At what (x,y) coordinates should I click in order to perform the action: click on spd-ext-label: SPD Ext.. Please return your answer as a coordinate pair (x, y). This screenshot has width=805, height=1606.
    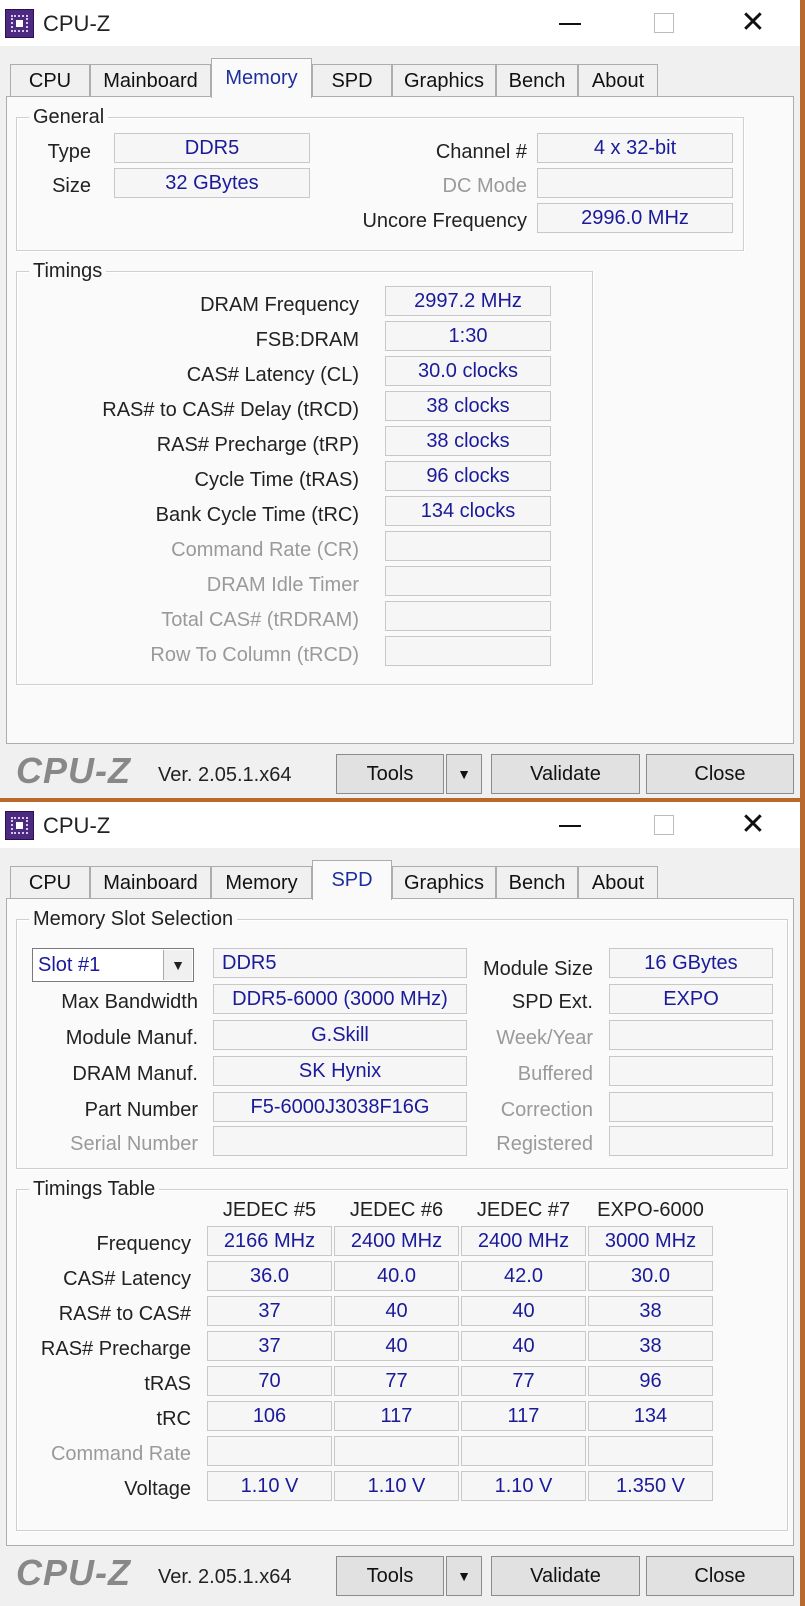
    Looking at the image, I should click on (552, 1002).